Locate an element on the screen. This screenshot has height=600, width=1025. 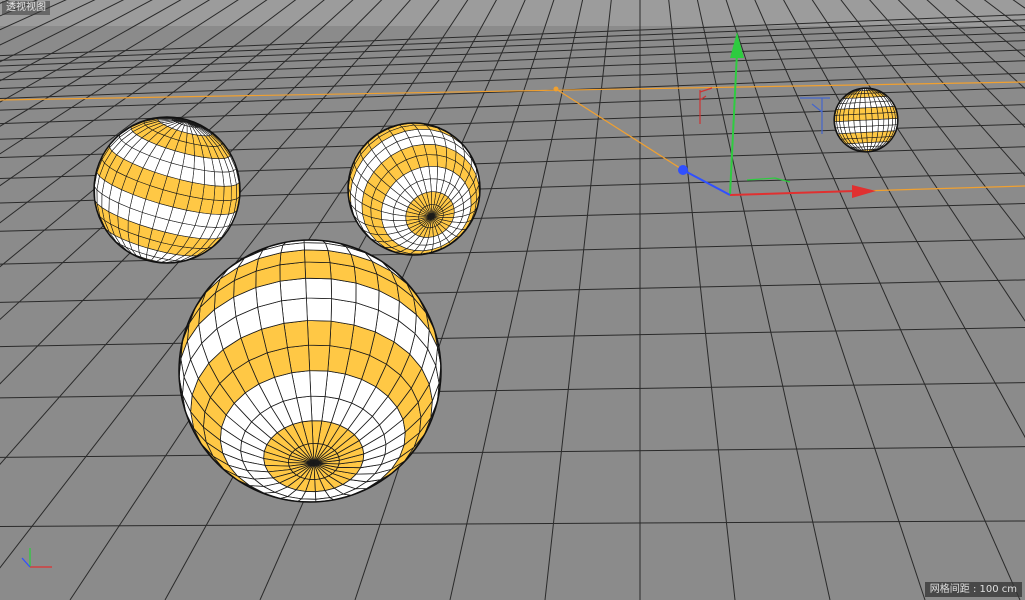
sphere-front is located at coordinates (310, 371).